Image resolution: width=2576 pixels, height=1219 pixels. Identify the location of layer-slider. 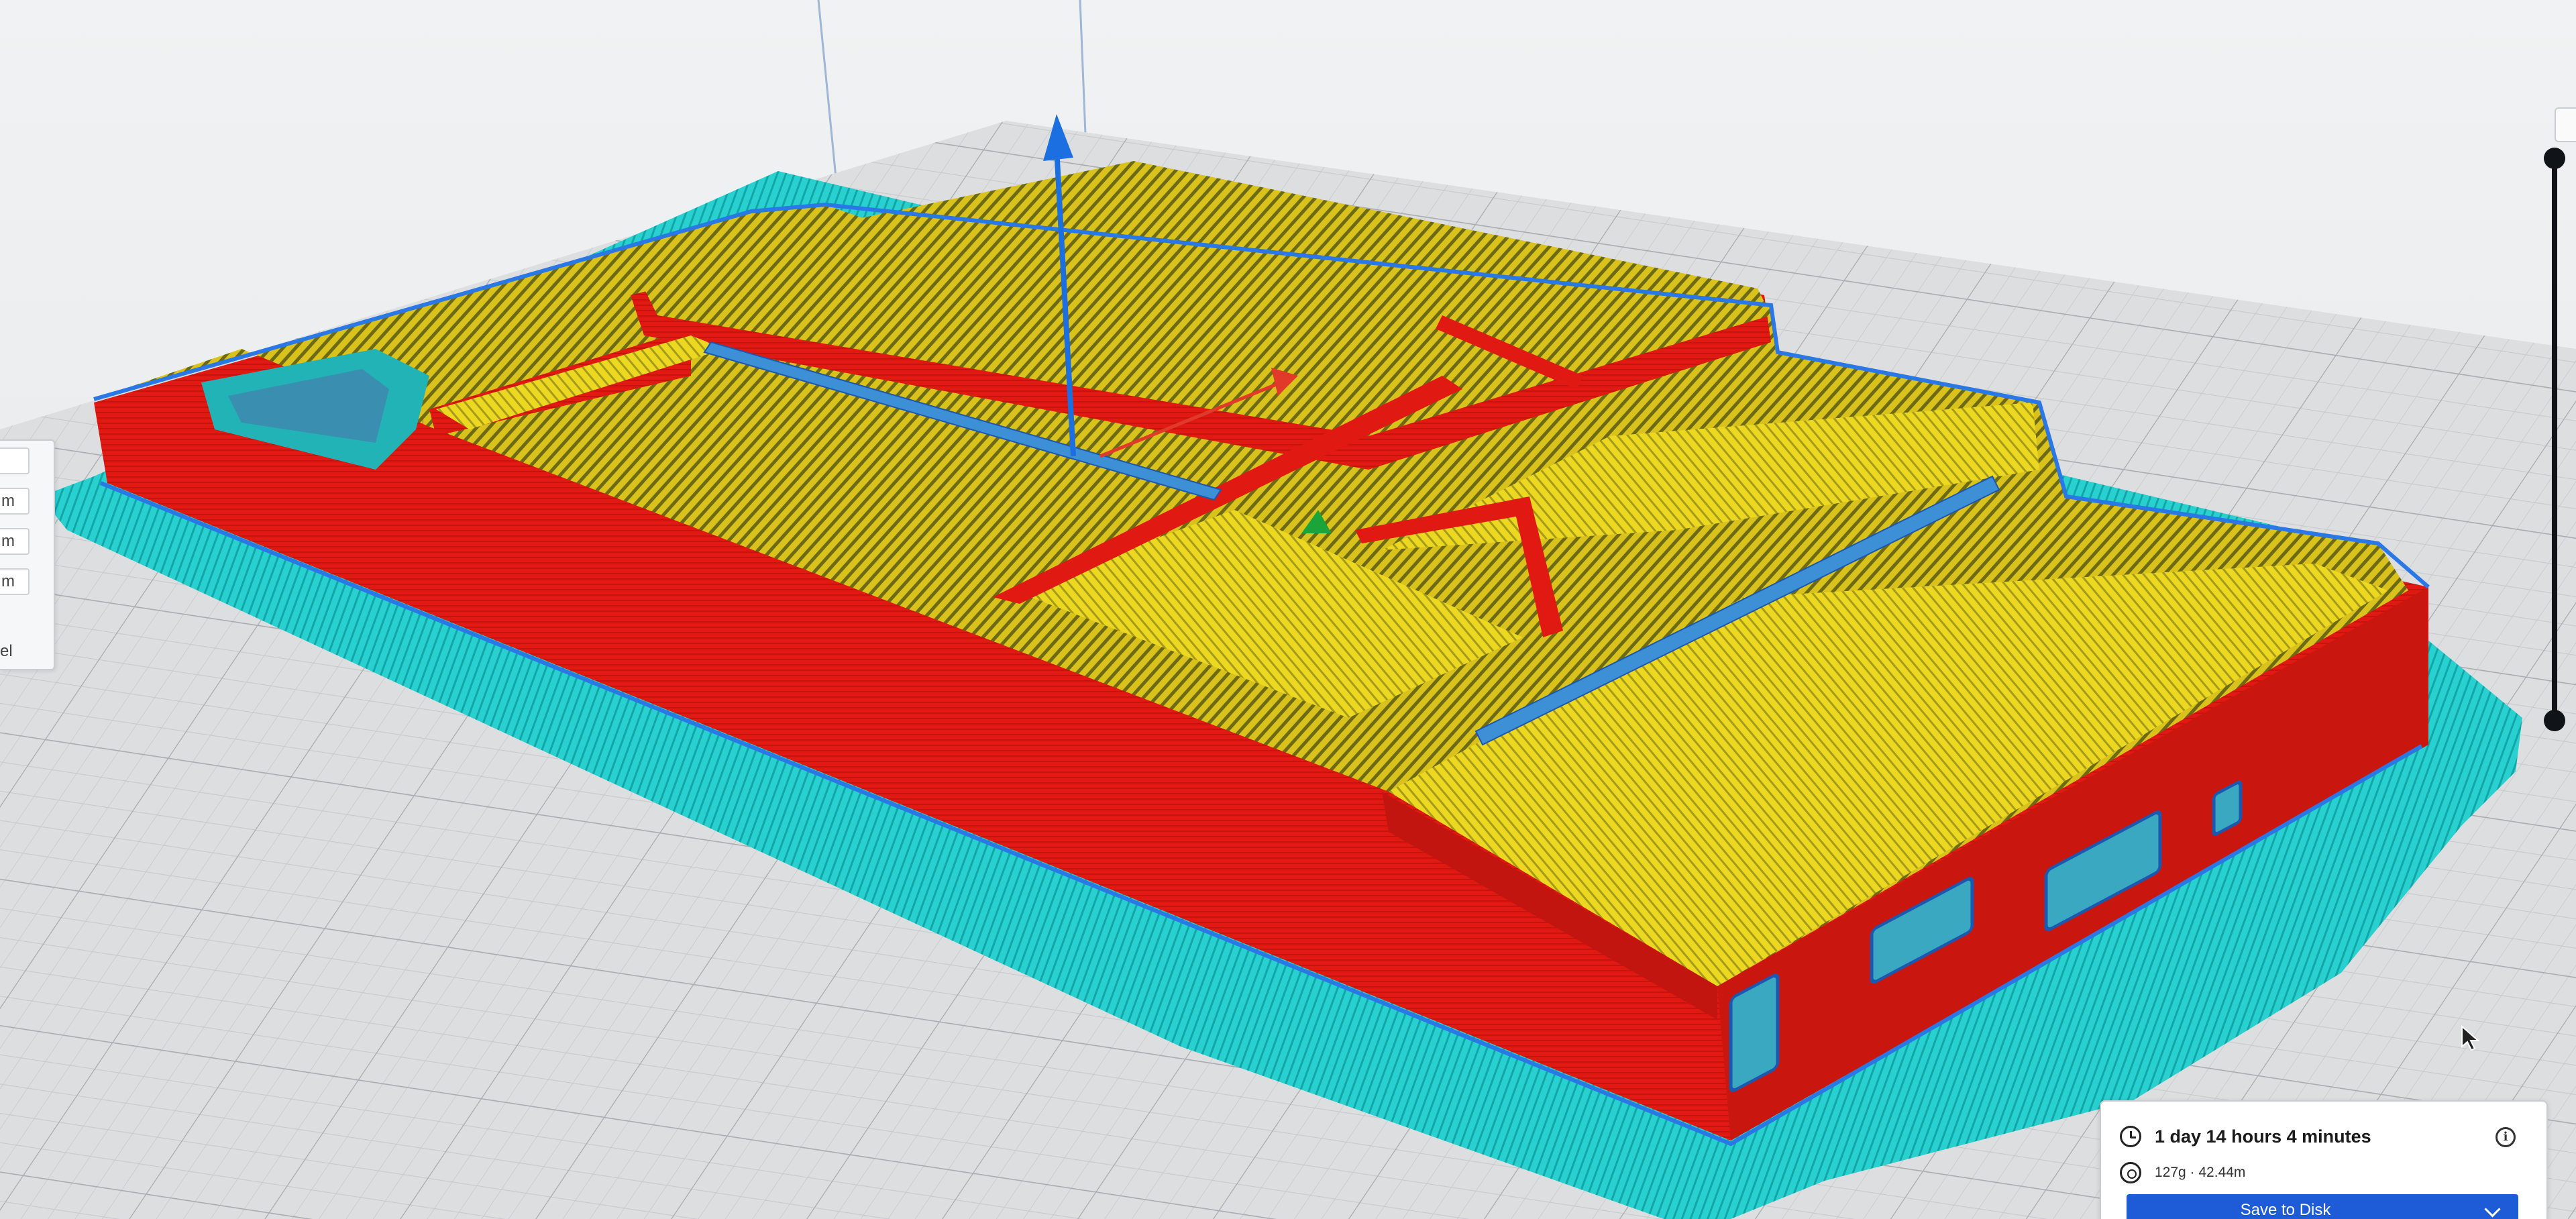
(2556, 609).